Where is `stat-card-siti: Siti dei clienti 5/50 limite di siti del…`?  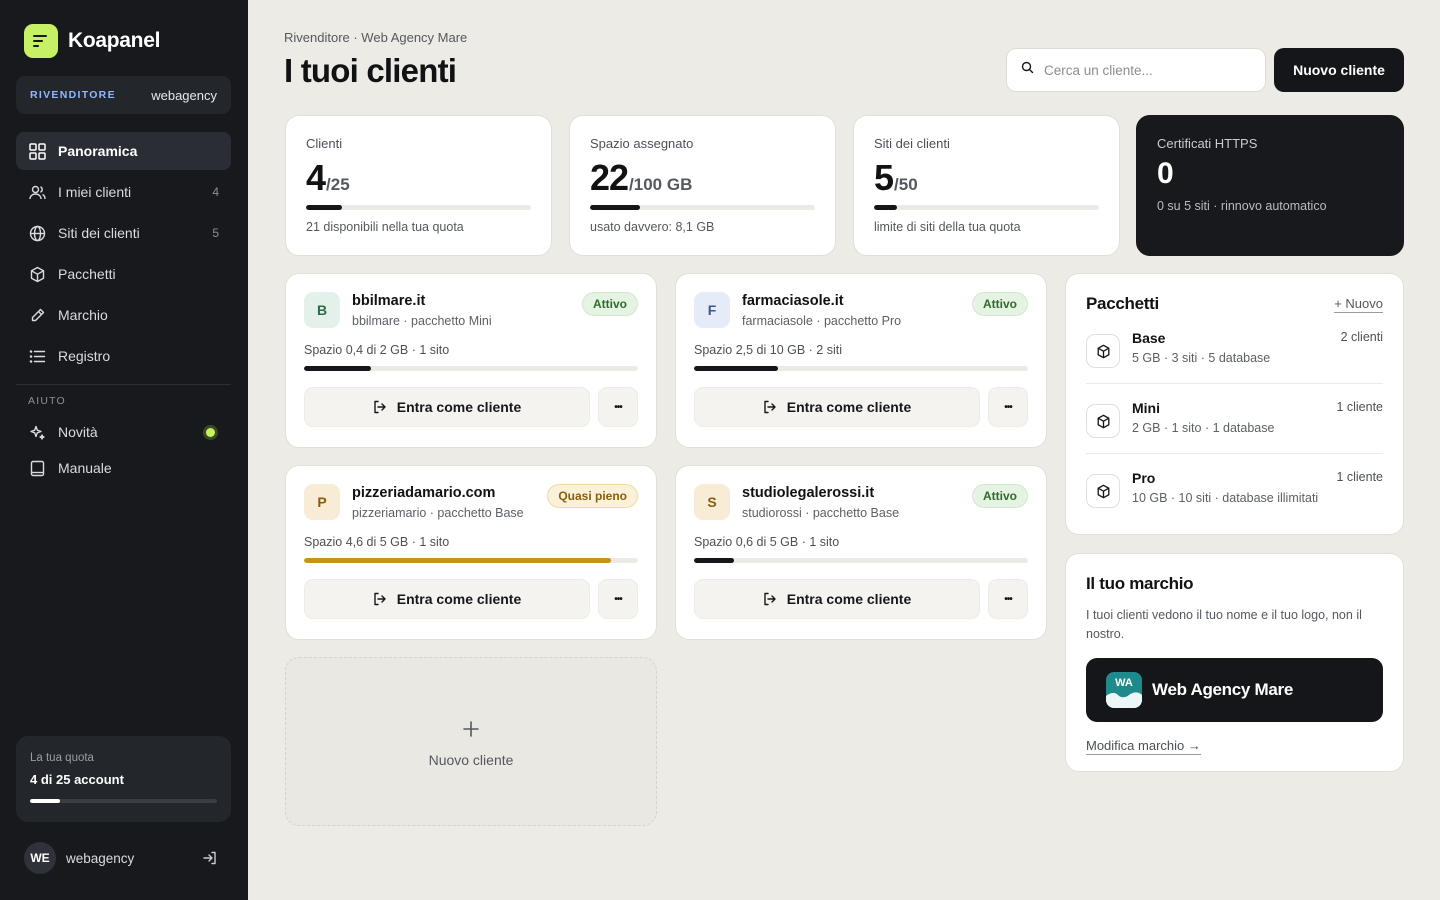 stat-card-siti: Siti dei clienti 5/50 limite di siti del… is located at coordinates (986, 185).